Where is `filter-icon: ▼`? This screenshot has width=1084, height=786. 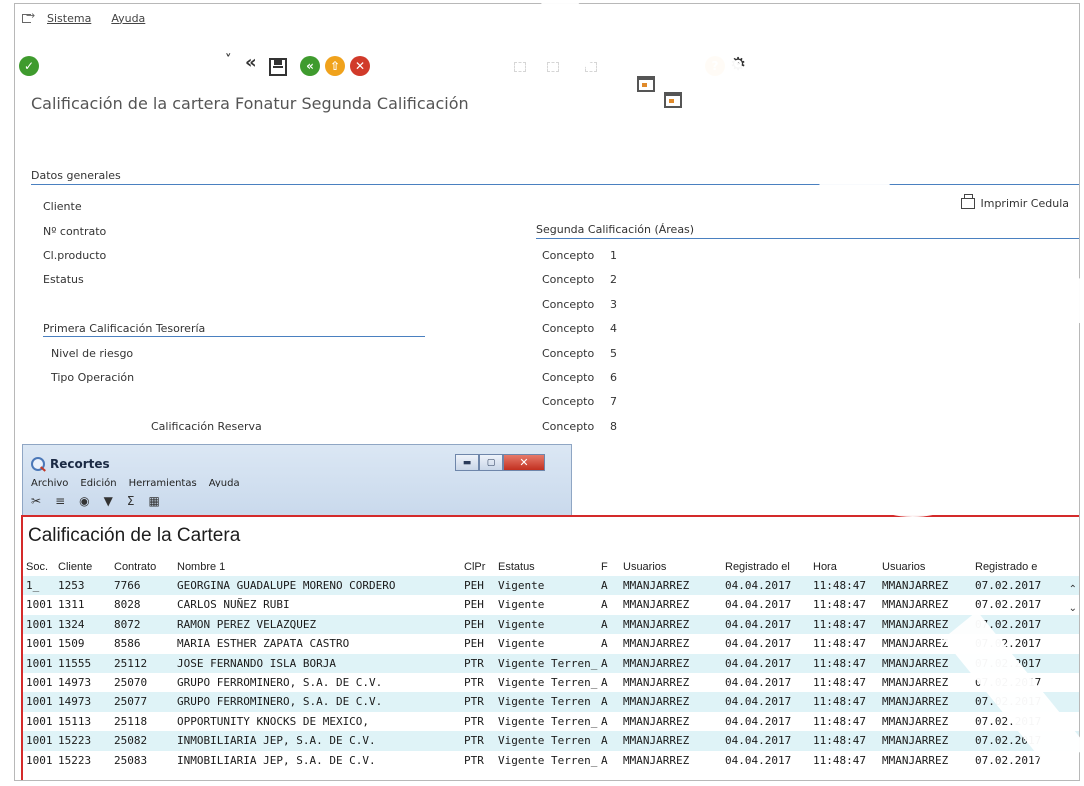
filter-icon: ▼ is located at coordinates (108, 501).